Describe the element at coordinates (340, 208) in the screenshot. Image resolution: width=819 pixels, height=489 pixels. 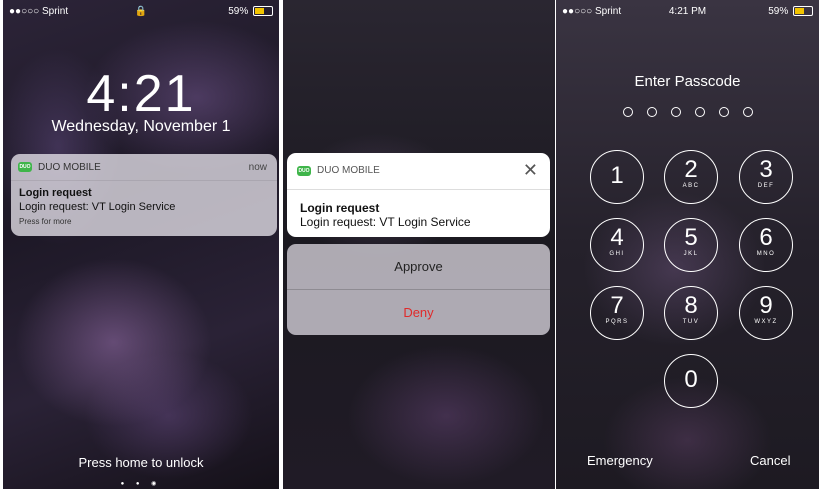
I see `expanded-title: Login request` at that location.